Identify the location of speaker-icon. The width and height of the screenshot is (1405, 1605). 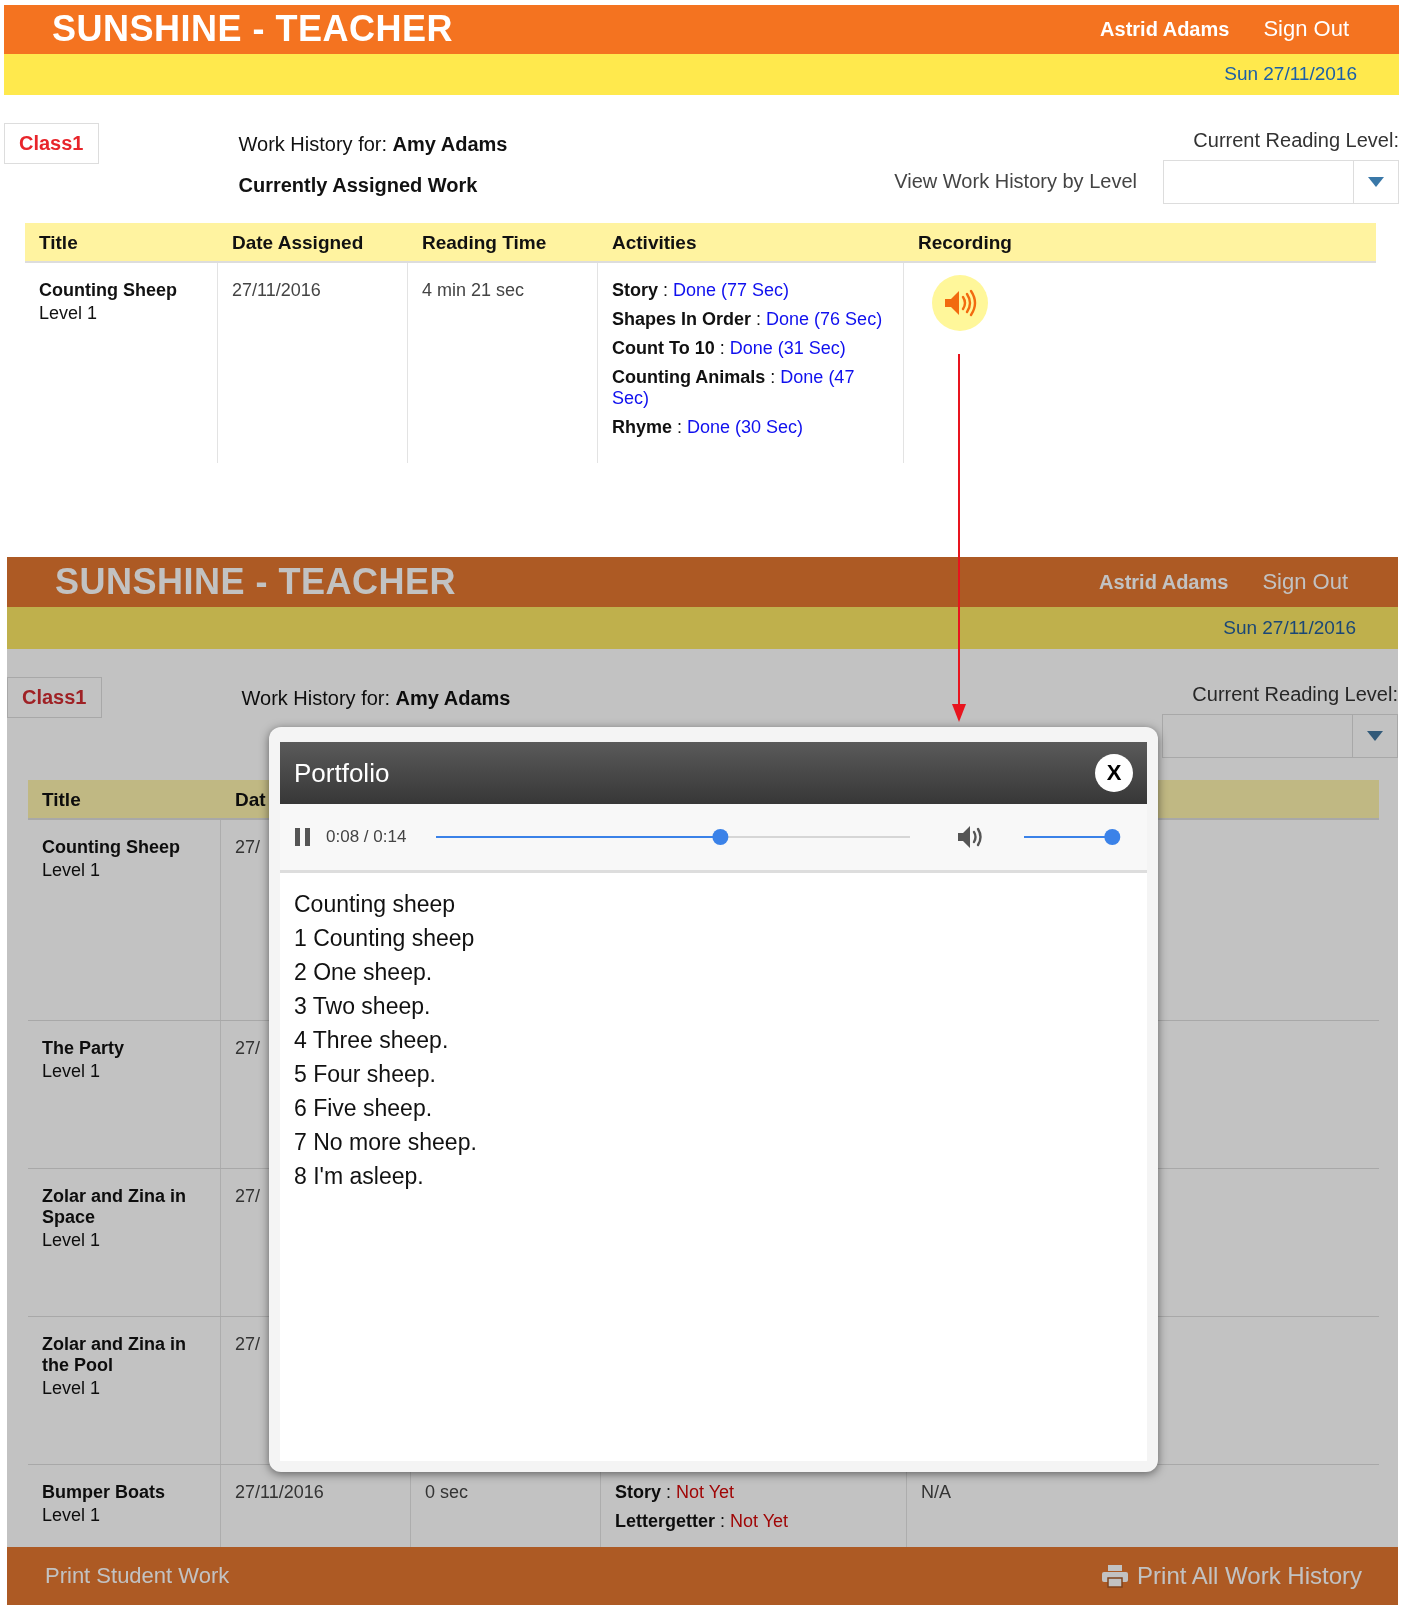
(961, 303).